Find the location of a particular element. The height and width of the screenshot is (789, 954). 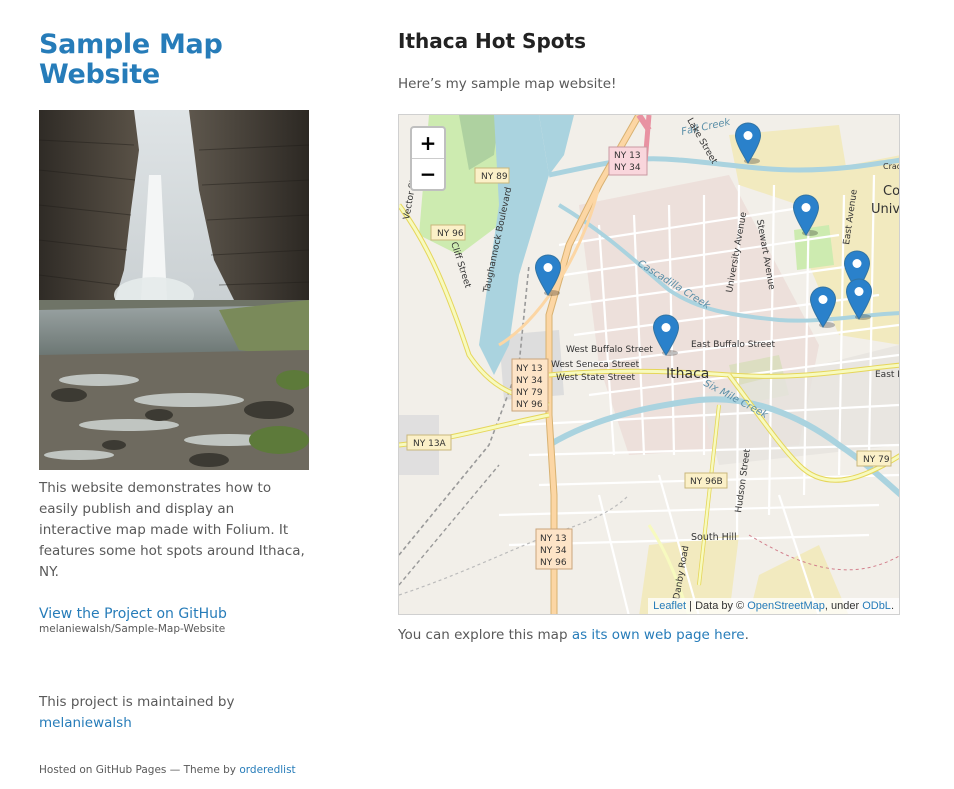

hosted-label: Hosted on GitHub Pages — Theme by is located at coordinates (138, 770).